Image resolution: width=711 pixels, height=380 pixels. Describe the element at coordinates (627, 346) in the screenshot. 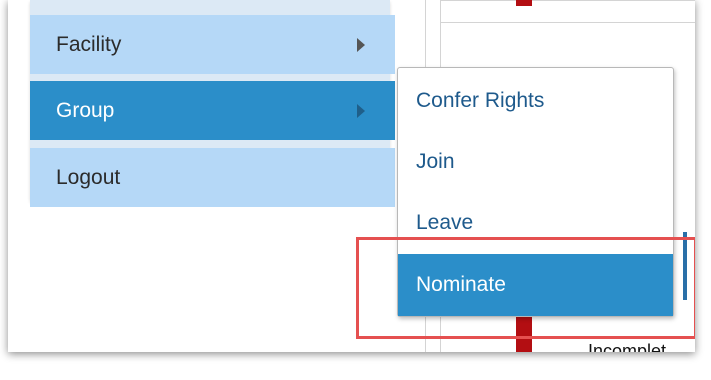

I see `status-text: Incomplet` at that location.